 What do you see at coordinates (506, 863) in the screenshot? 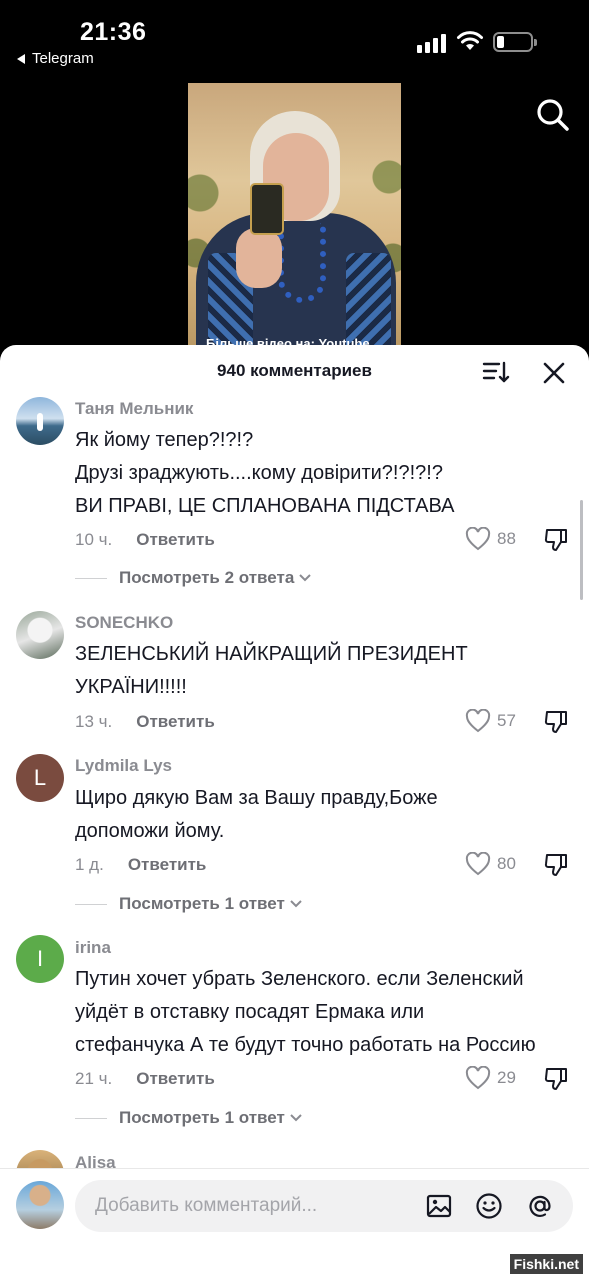
I see `like-count: 80` at bounding box center [506, 863].